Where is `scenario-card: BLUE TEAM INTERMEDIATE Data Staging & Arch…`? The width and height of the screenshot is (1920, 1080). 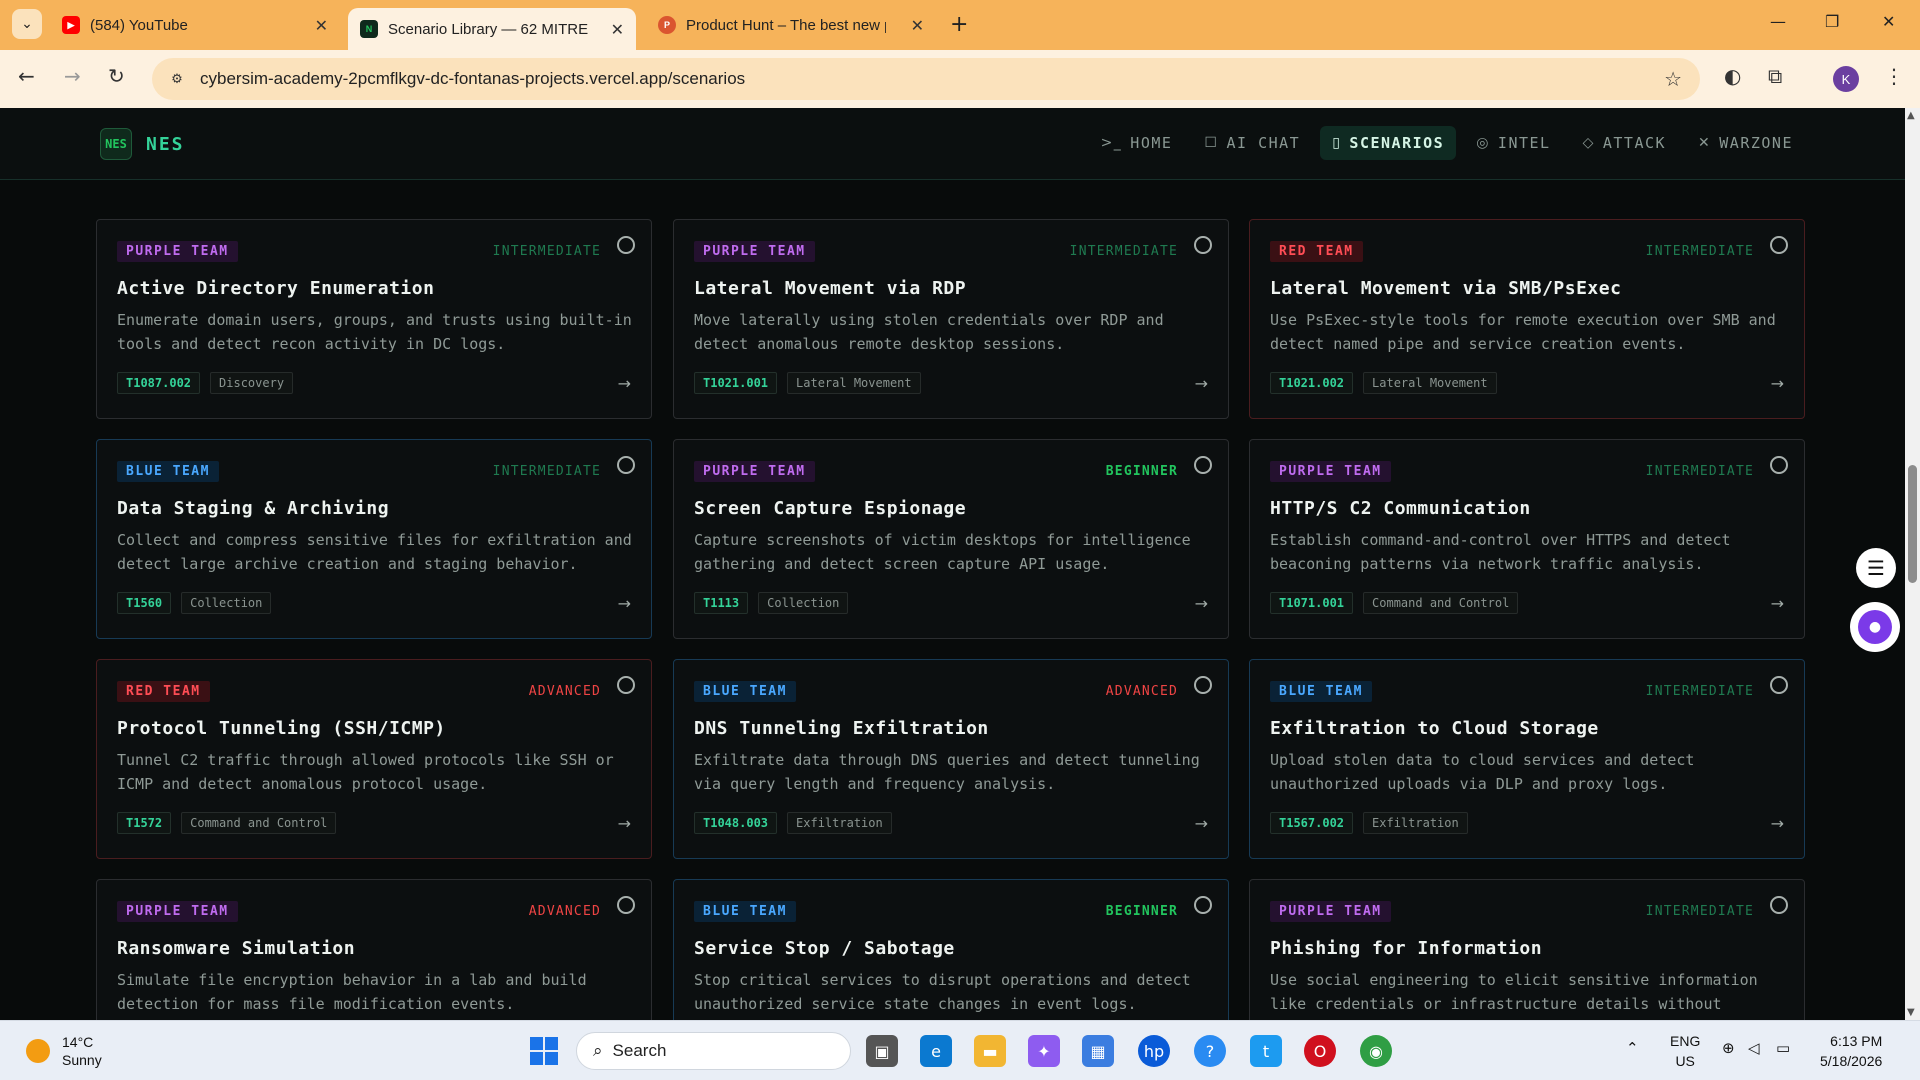 scenario-card: BLUE TEAM INTERMEDIATE Data Staging & Arch… is located at coordinates (374, 539).